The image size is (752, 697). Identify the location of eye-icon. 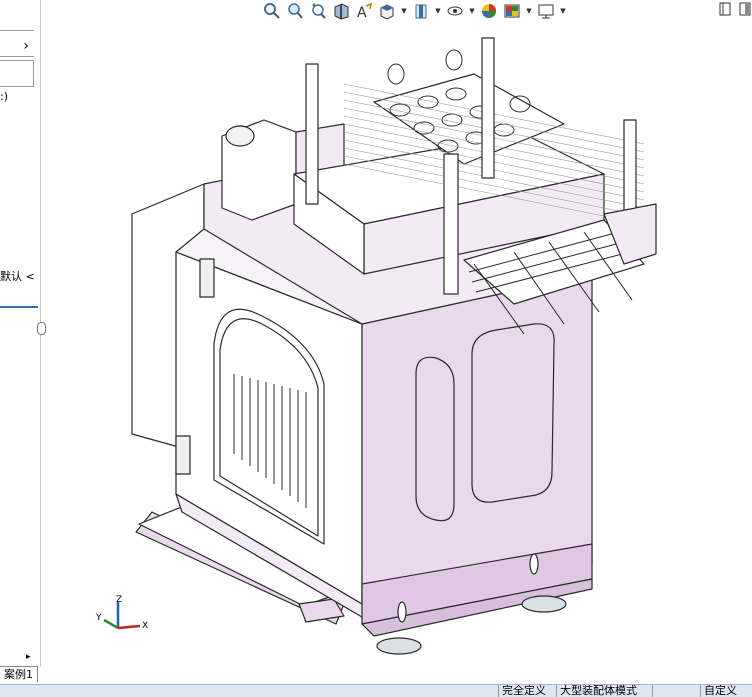
(455, 11).